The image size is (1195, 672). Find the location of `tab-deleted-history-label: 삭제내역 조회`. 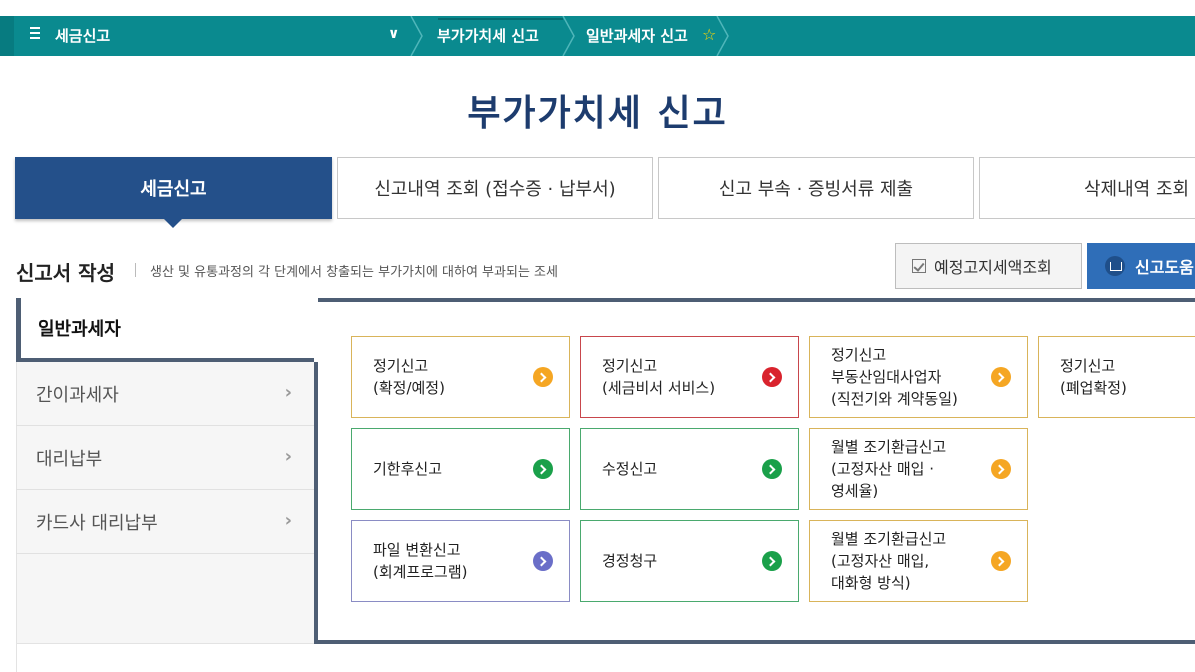

tab-deleted-history-label: 삭제내역 조회 is located at coordinates (1137, 189).